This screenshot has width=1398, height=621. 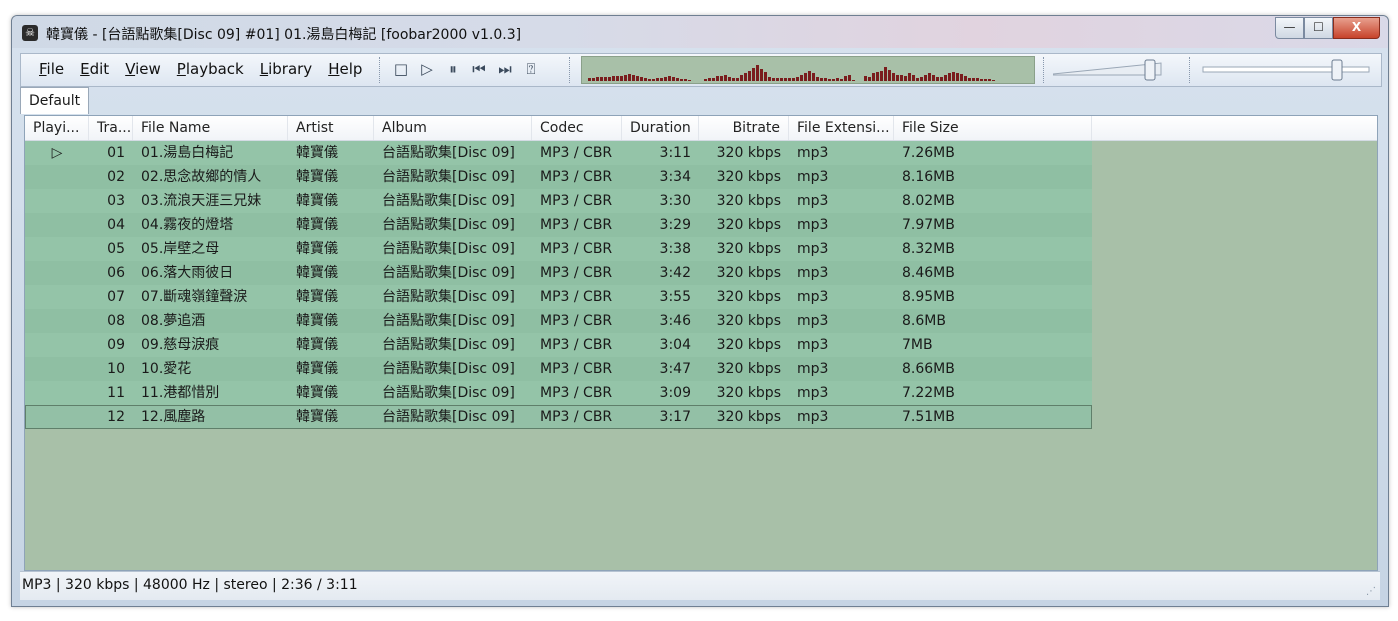 What do you see at coordinates (210, 69) in the screenshot?
I see `menu-playback: Playback` at bounding box center [210, 69].